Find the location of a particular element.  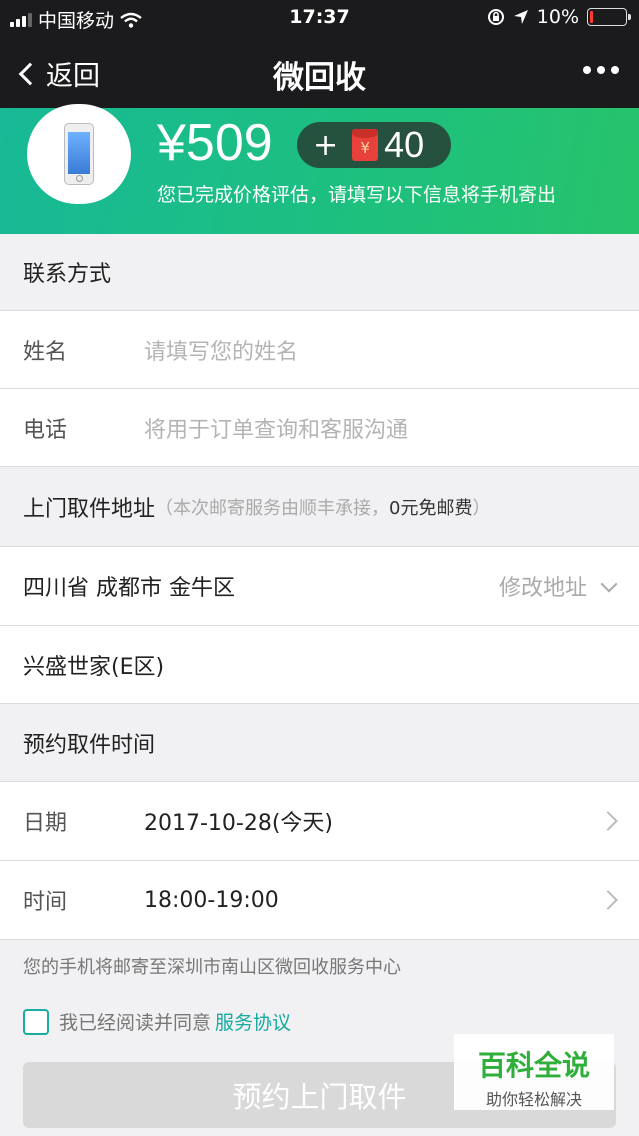

date-label: 日期 is located at coordinates (45, 823).